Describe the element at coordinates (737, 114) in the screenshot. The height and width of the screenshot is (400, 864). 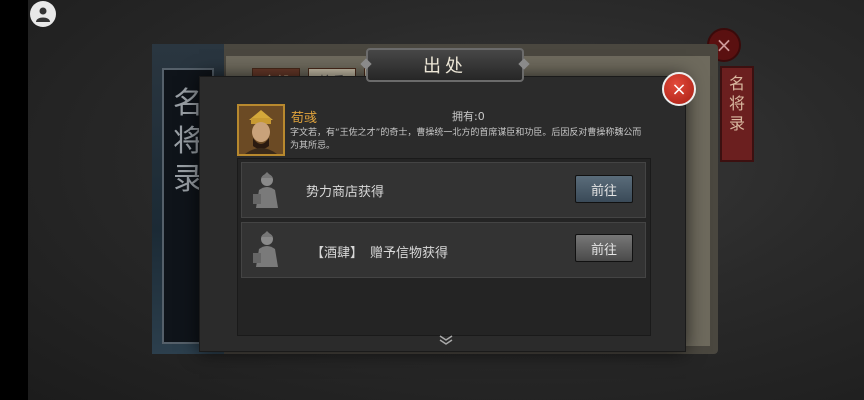
I see `right-side-label: 名将录` at that location.